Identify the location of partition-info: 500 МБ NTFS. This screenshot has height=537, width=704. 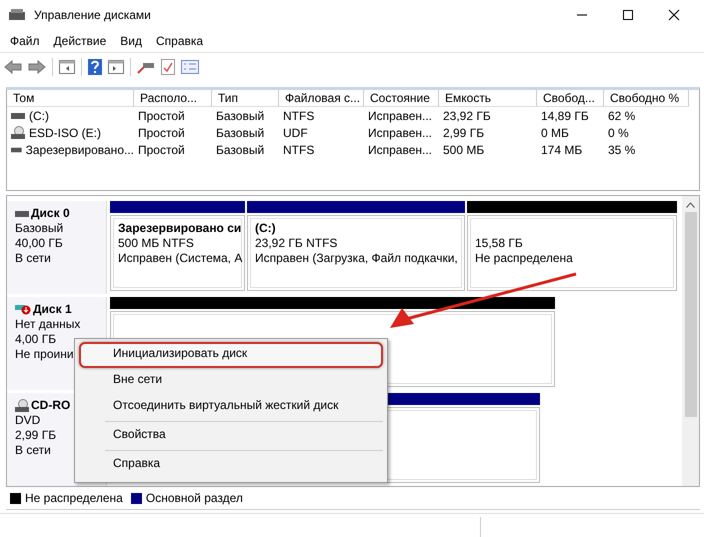
(156, 243).